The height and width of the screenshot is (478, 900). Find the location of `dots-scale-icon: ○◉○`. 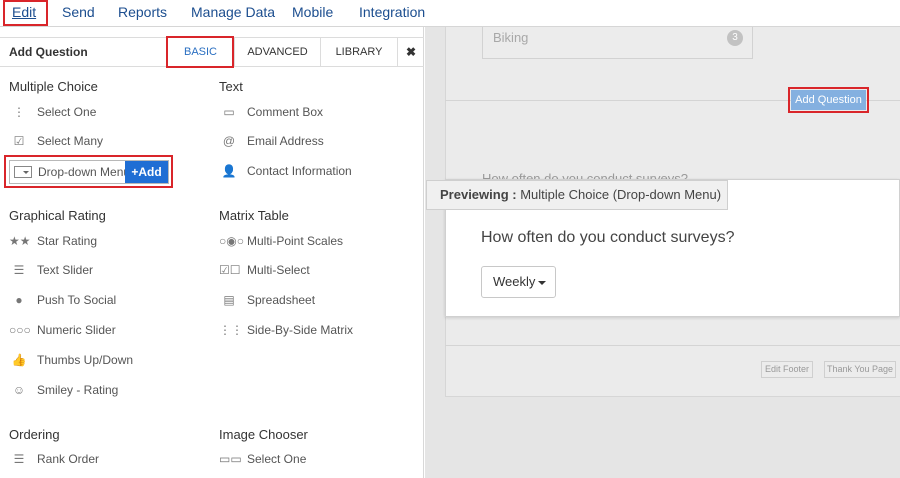

dots-scale-icon: ○◉○ is located at coordinates (231, 241).